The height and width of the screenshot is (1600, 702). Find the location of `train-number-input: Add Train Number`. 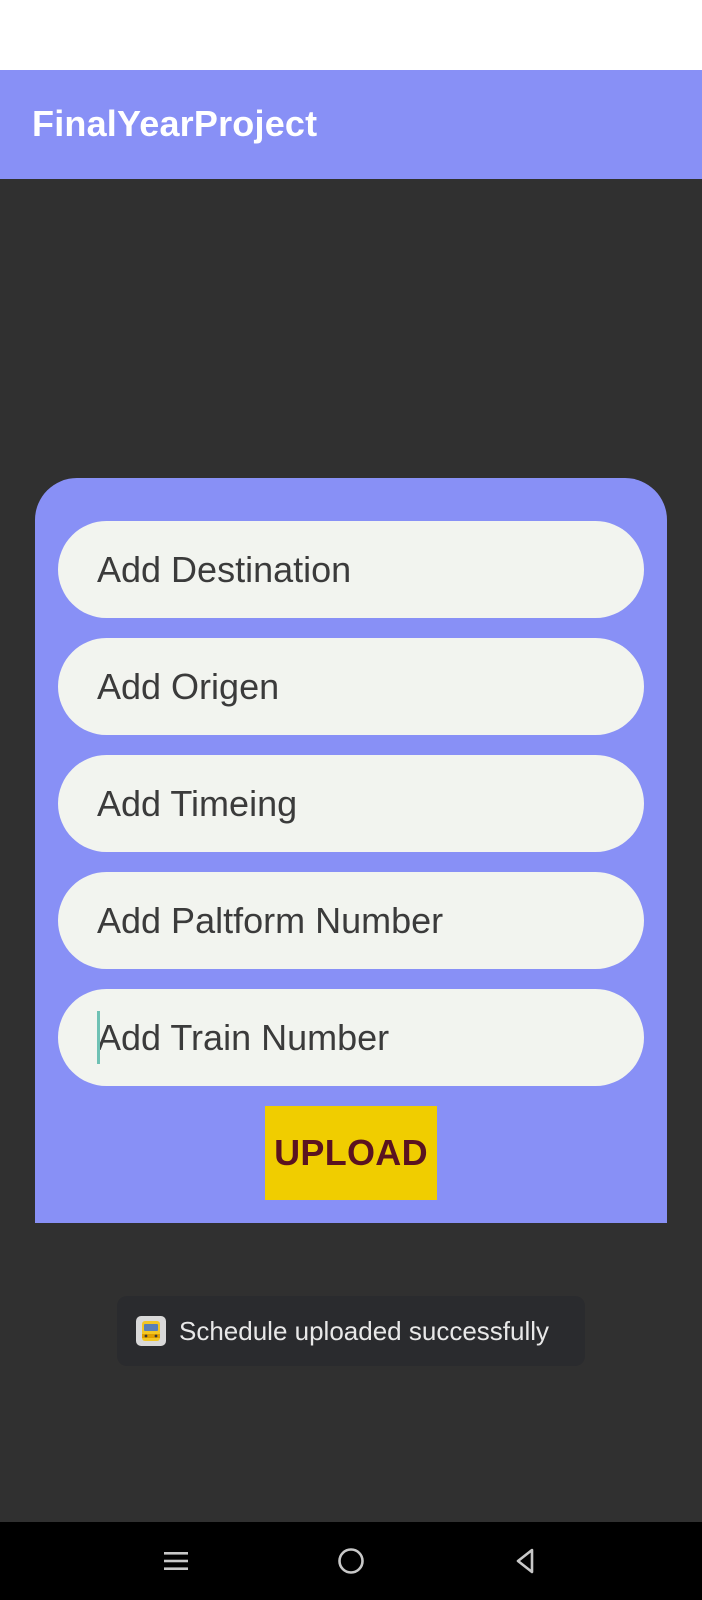

train-number-input: Add Train Number is located at coordinates (351, 1037).